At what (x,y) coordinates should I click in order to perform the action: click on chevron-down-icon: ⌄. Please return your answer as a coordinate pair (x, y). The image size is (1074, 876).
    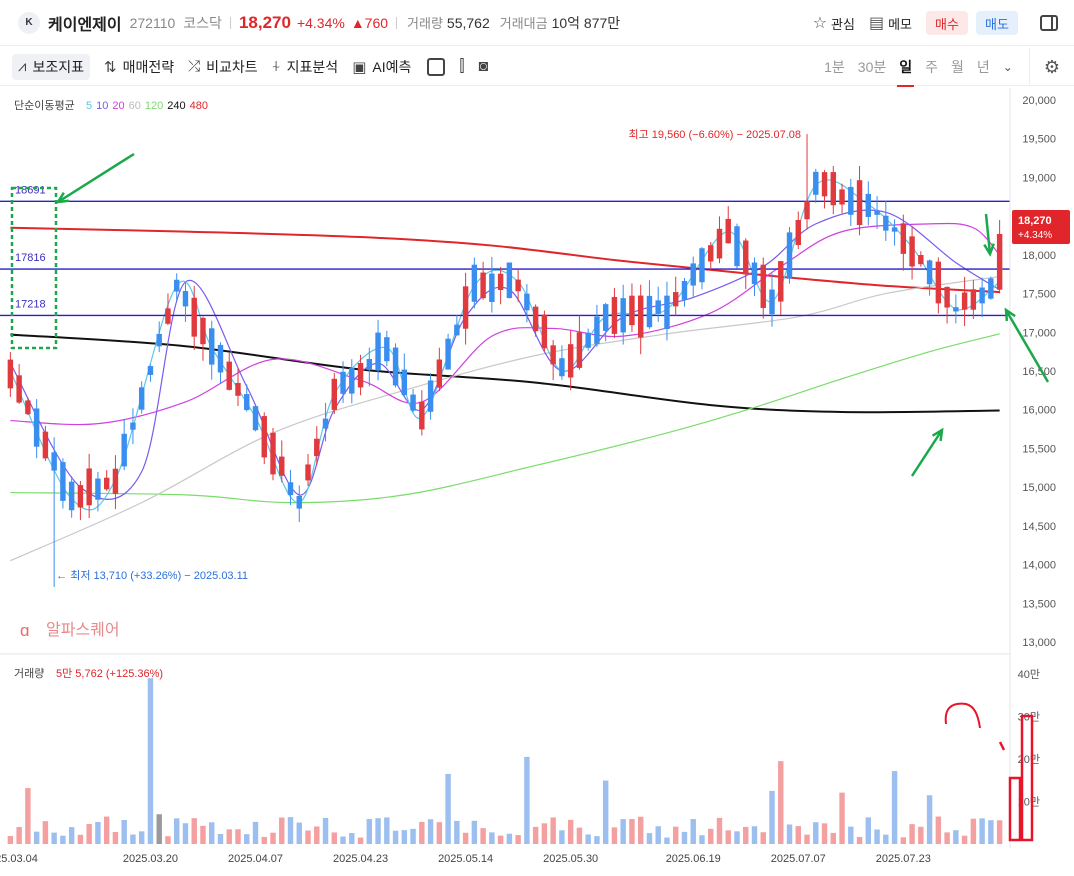
    Looking at the image, I should click on (1008, 67).